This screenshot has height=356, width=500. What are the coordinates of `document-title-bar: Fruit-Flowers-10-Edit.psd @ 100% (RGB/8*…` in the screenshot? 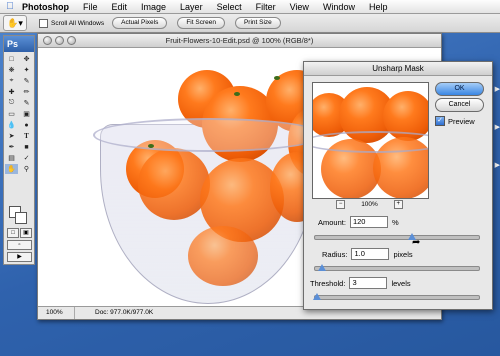 It's located at (239, 41).